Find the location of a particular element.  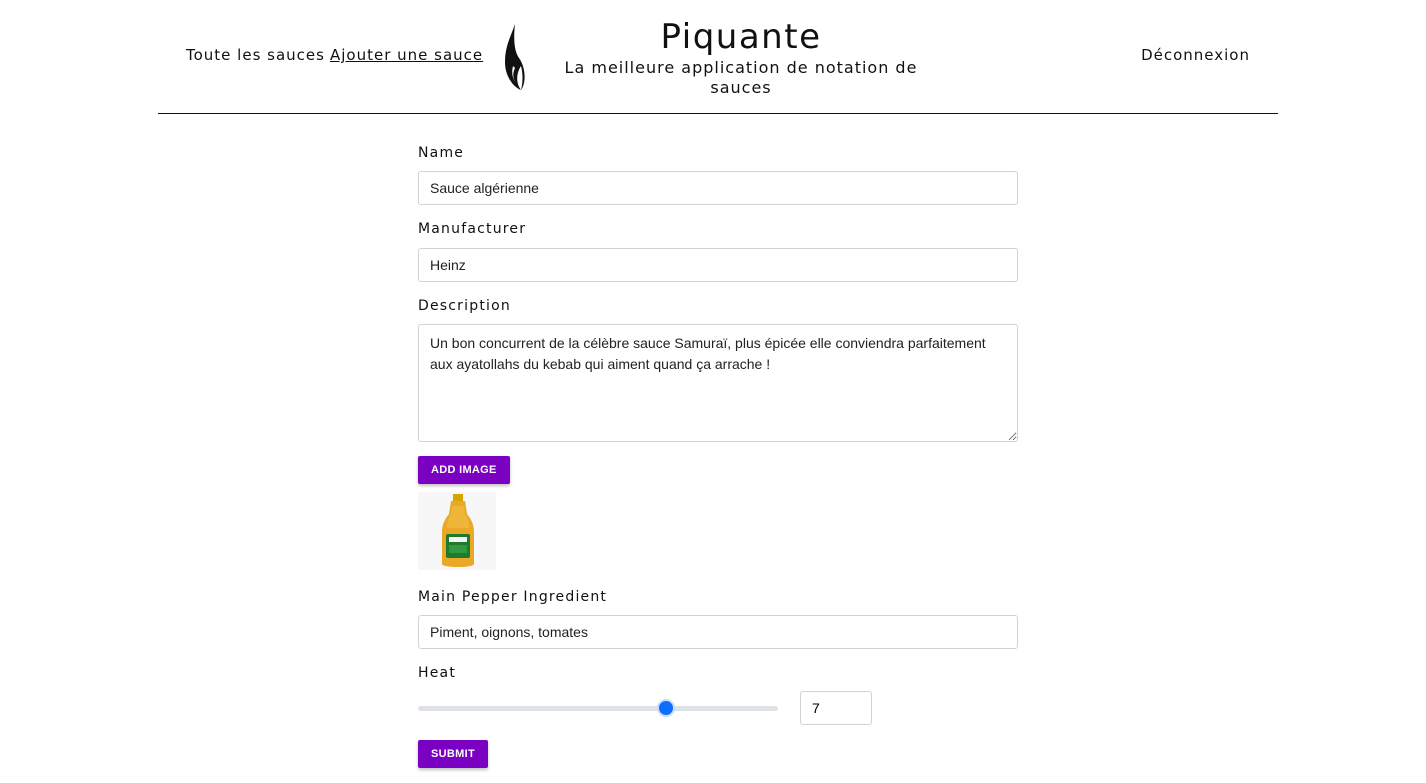

heat-slider-track is located at coordinates (598, 708).